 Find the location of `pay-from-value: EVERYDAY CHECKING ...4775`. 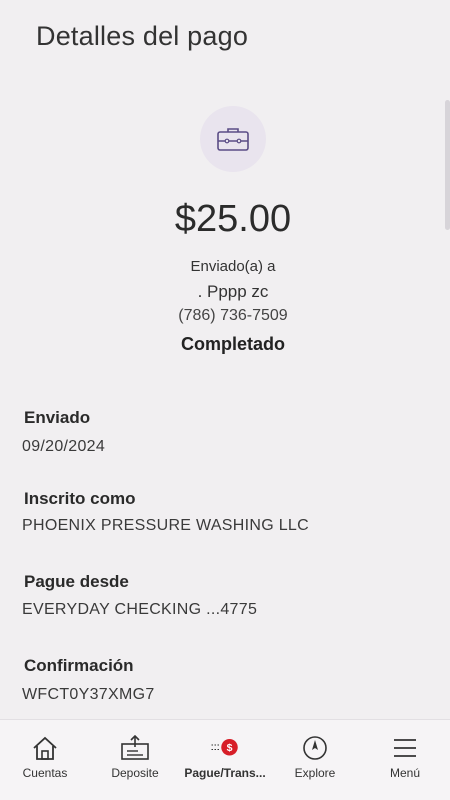

pay-from-value: EVERYDAY CHECKING ...4775 is located at coordinates (140, 609).